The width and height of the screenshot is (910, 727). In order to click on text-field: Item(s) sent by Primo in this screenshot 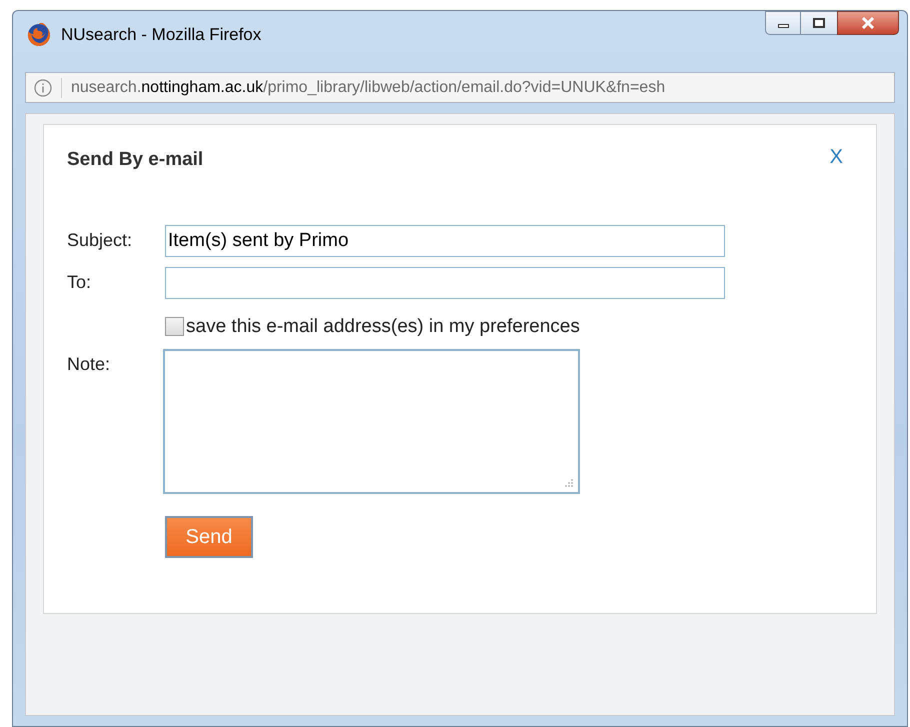, I will do `click(445, 240)`.